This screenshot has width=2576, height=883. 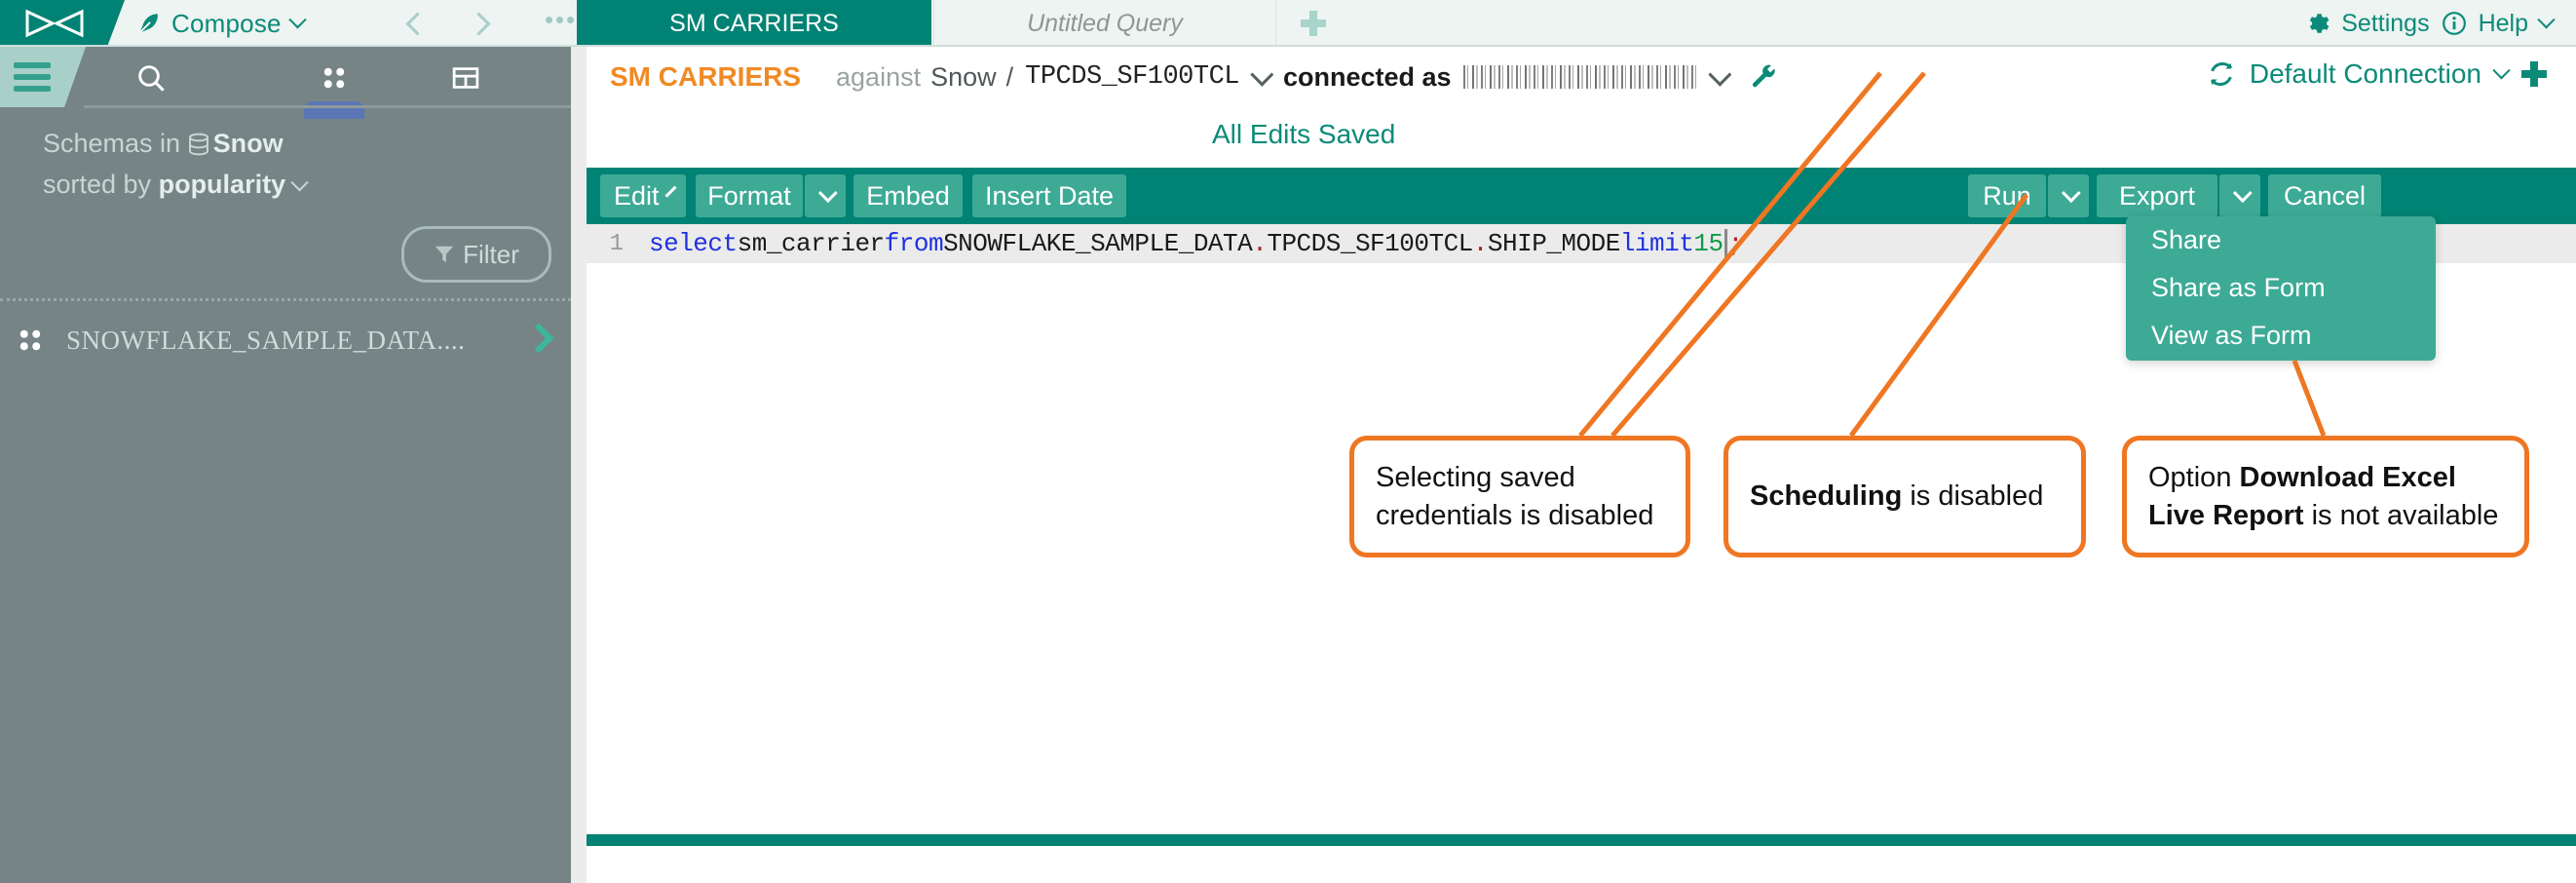 I want to click on schemas-in-label: Schemas in, so click(x=112, y=143).